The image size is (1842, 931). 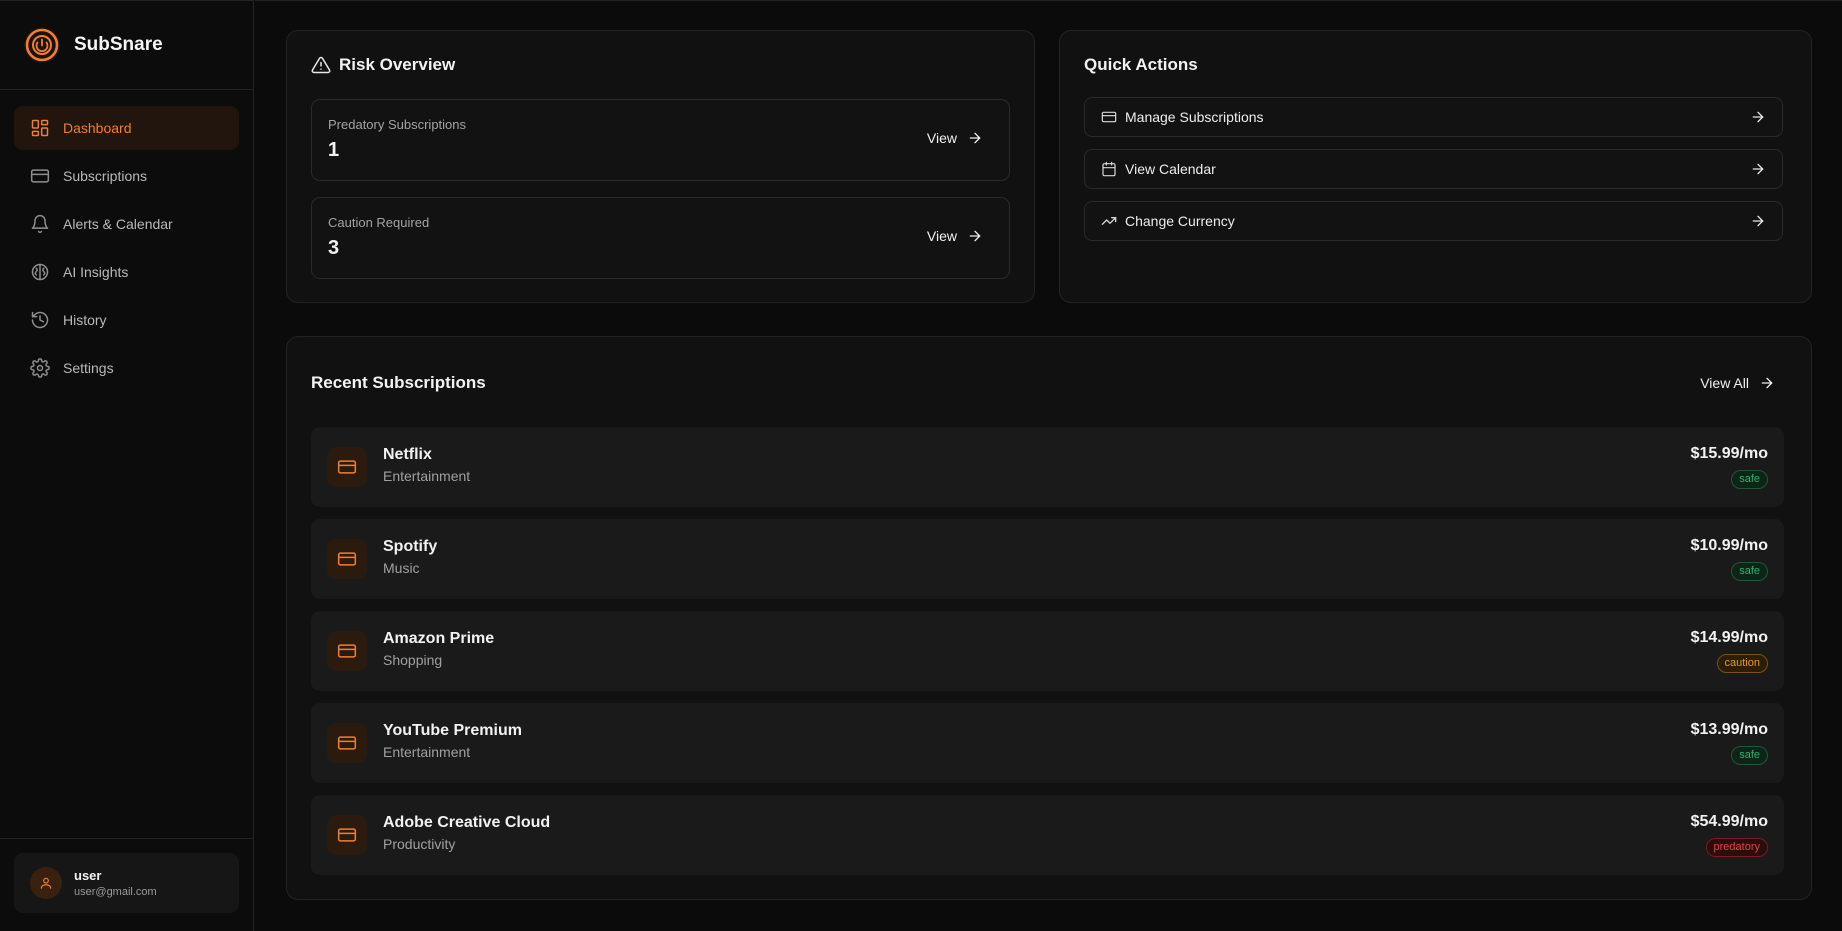 What do you see at coordinates (115, 892) in the screenshot?
I see `user-email: user@gmail.com` at bounding box center [115, 892].